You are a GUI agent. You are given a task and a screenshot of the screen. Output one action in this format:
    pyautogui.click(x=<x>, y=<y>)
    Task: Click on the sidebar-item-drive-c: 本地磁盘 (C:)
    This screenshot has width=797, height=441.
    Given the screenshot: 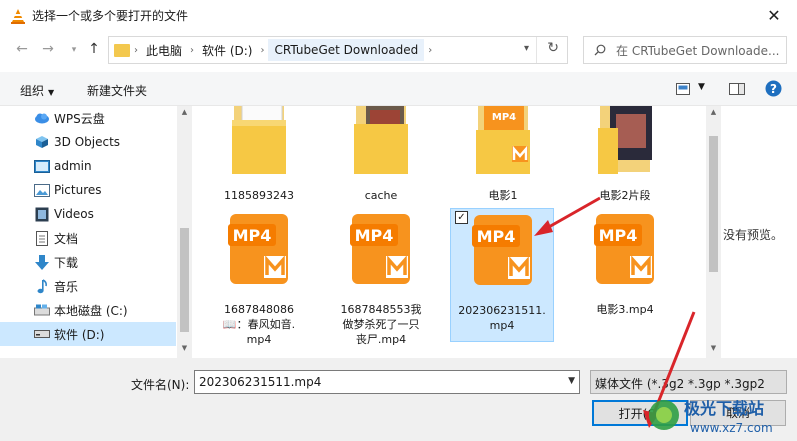 What is the action you would take?
    pyautogui.click(x=88, y=310)
    